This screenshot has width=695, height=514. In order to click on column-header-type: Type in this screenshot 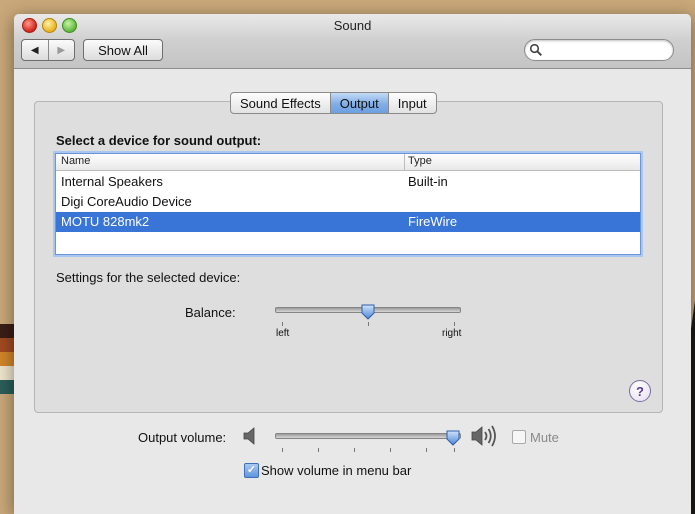, I will do `click(420, 161)`.